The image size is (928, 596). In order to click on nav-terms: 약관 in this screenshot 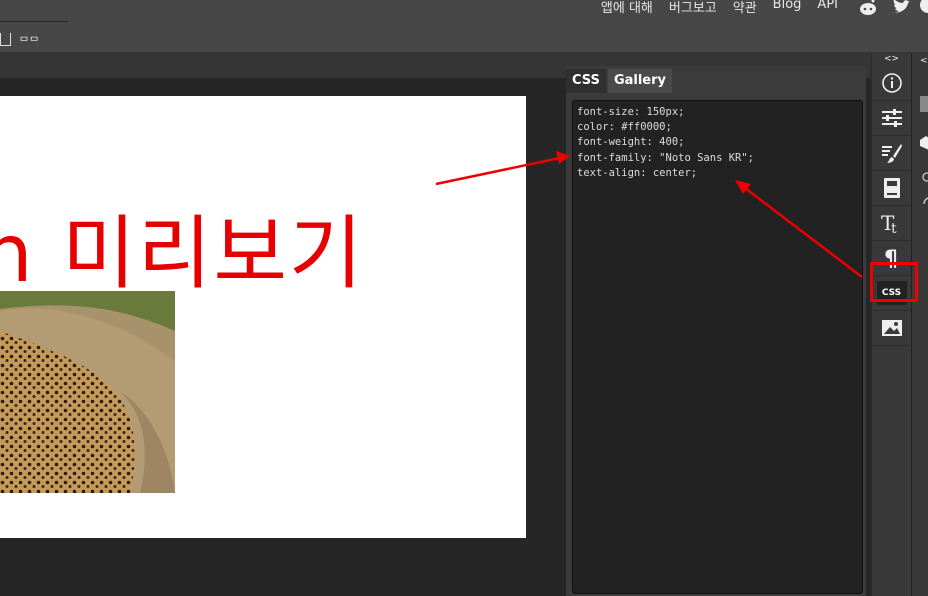, I will do `click(745, 8)`.